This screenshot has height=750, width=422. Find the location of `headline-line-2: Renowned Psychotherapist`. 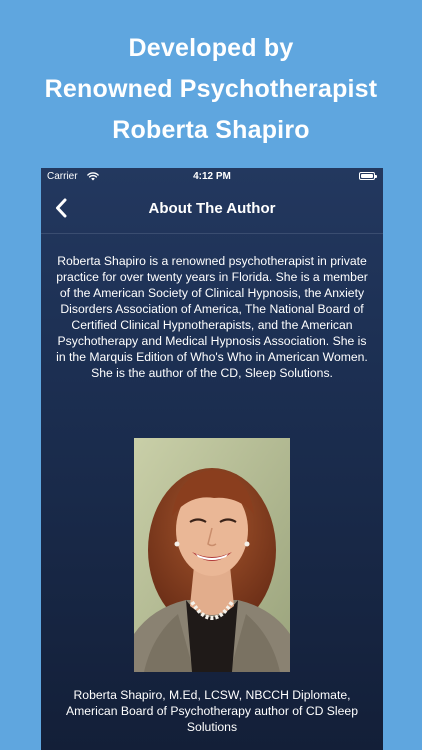

headline-line-2: Renowned Psychotherapist is located at coordinates (211, 89).